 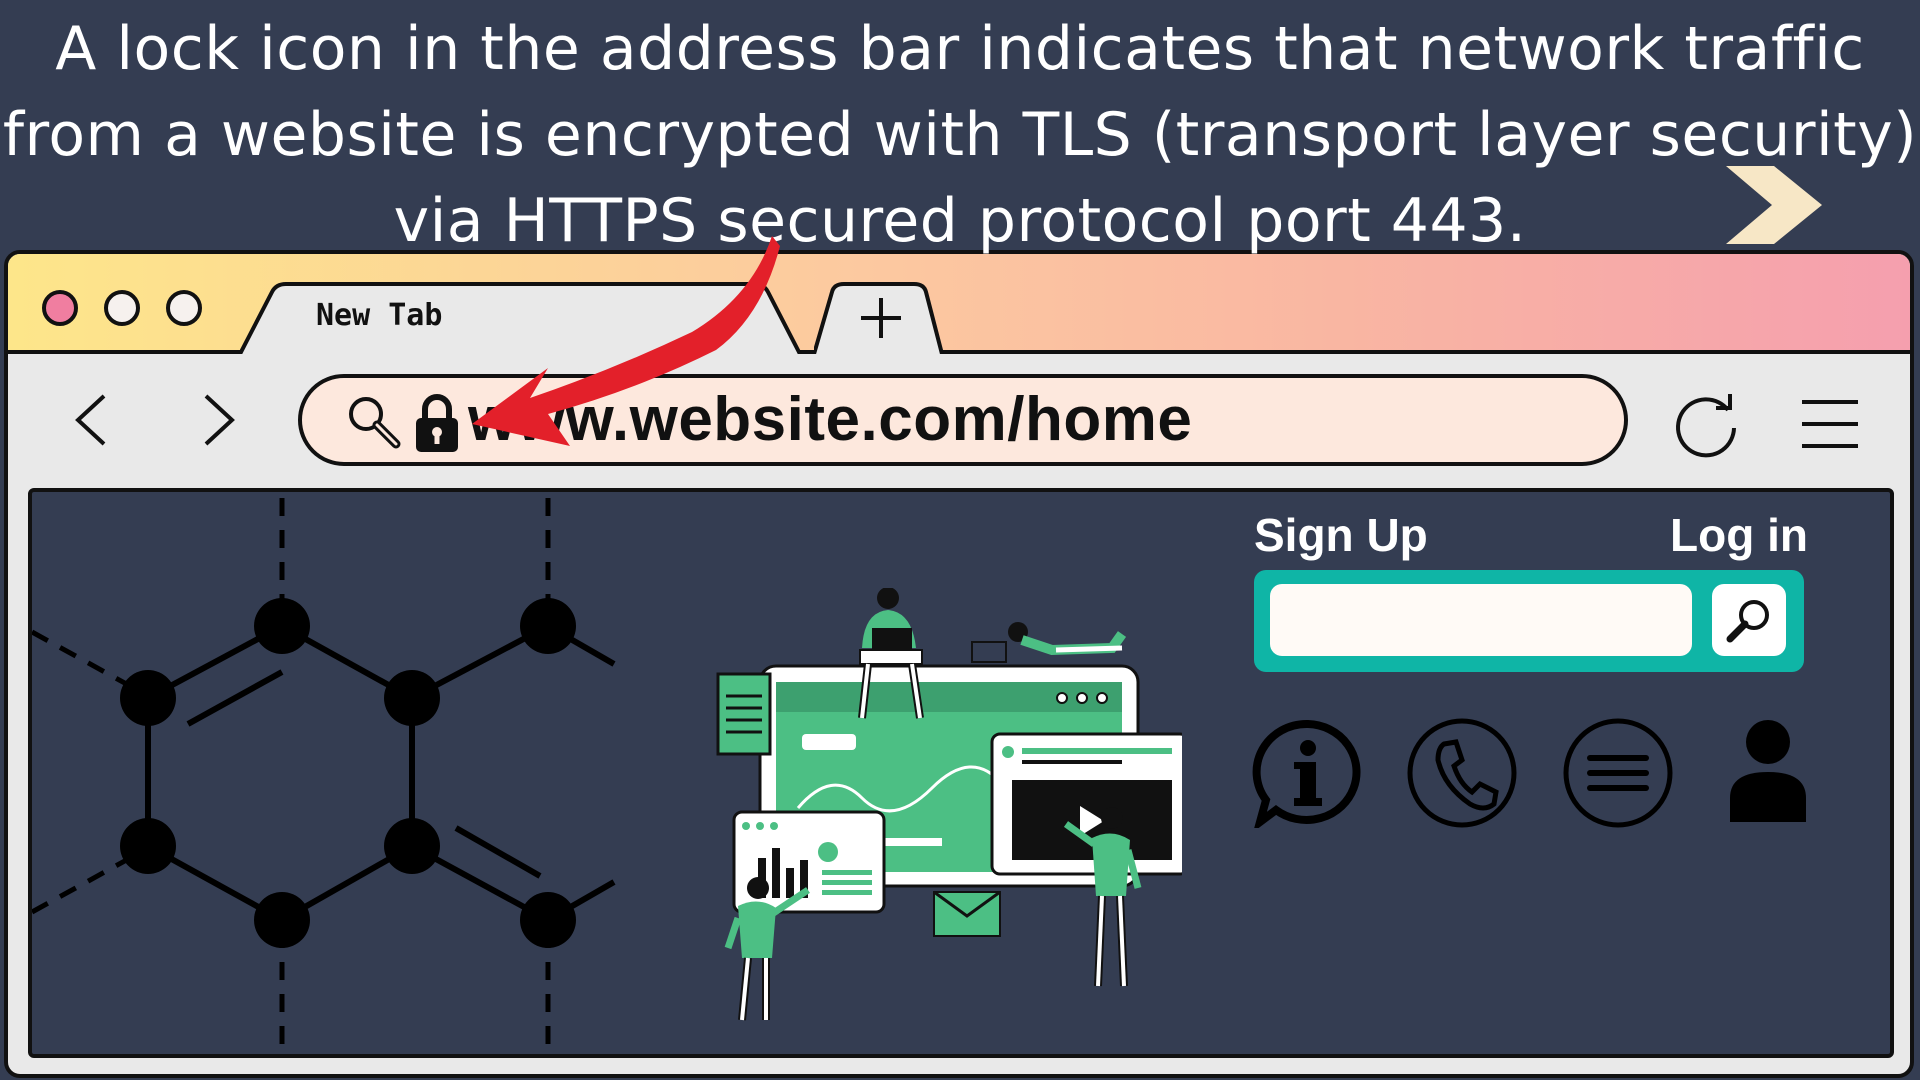 I want to click on sign-up-link: Sign Up, so click(x=1341, y=535).